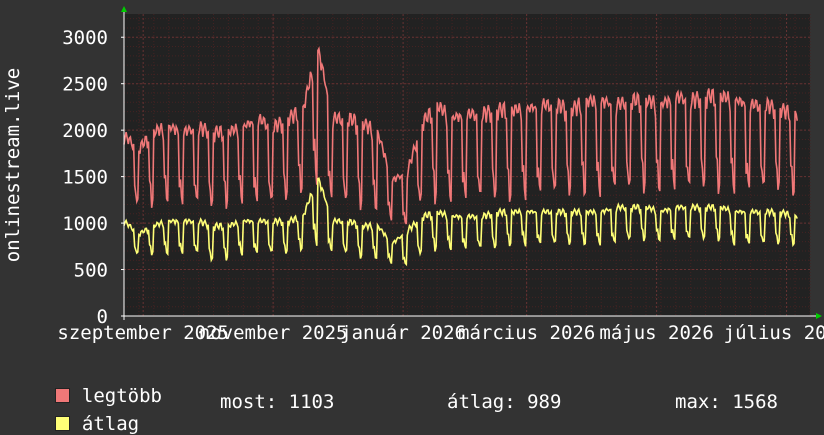 The width and height of the screenshot is (824, 435). What do you see at coordinates (273, 333) in the screenshot?
I see `x-tick-label: november 2025` at bounding box center [273, 333].